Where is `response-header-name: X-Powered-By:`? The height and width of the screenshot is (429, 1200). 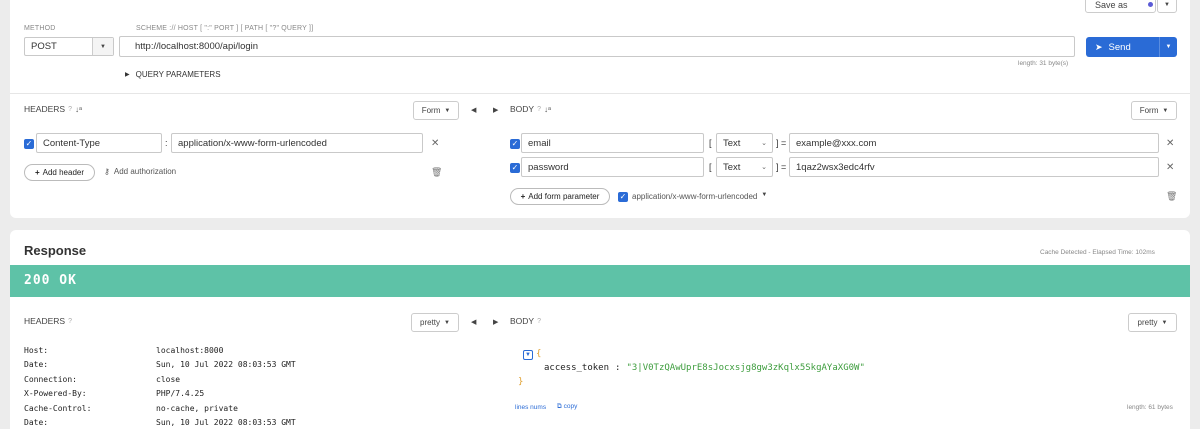
response-header-name: X-Powered-By: is located at coordinates (55, 393).